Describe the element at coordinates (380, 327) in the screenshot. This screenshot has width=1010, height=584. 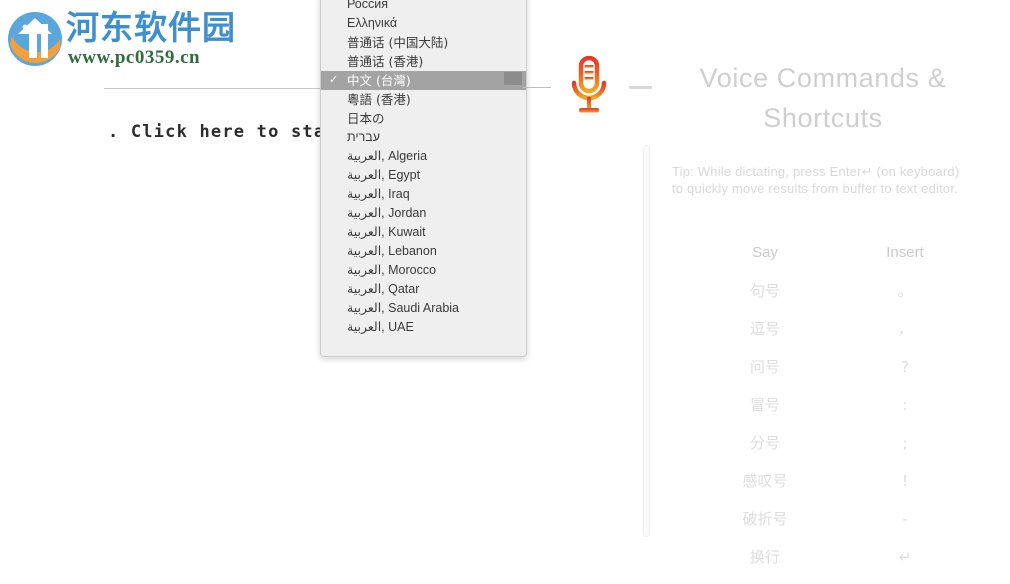
I see `language-item-label: العربية, UAE` at that location.